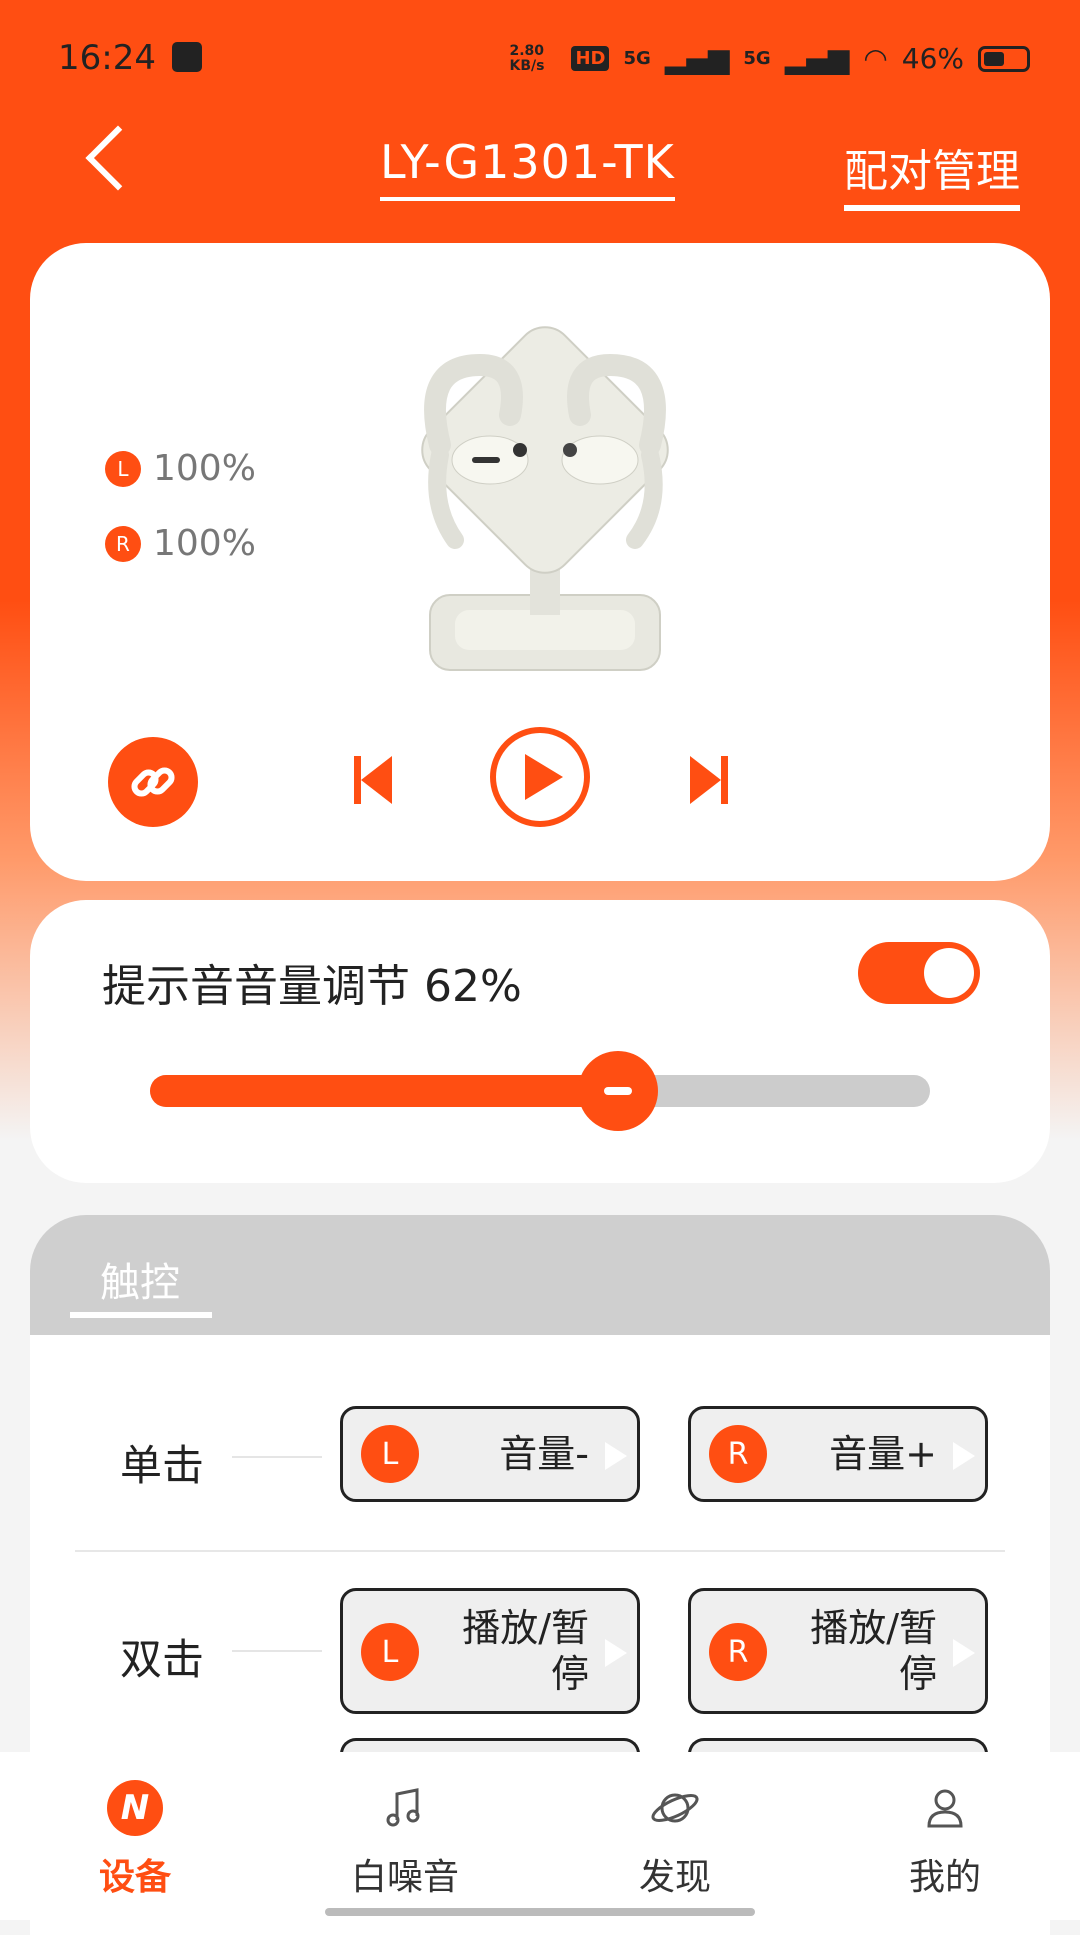 The height and width of the screenshot is (1935, 1080). What do you see at coordinates (204, 543) in the screenshot?
I see `right-battery-value: 100%` at bounding box center [204, 543].